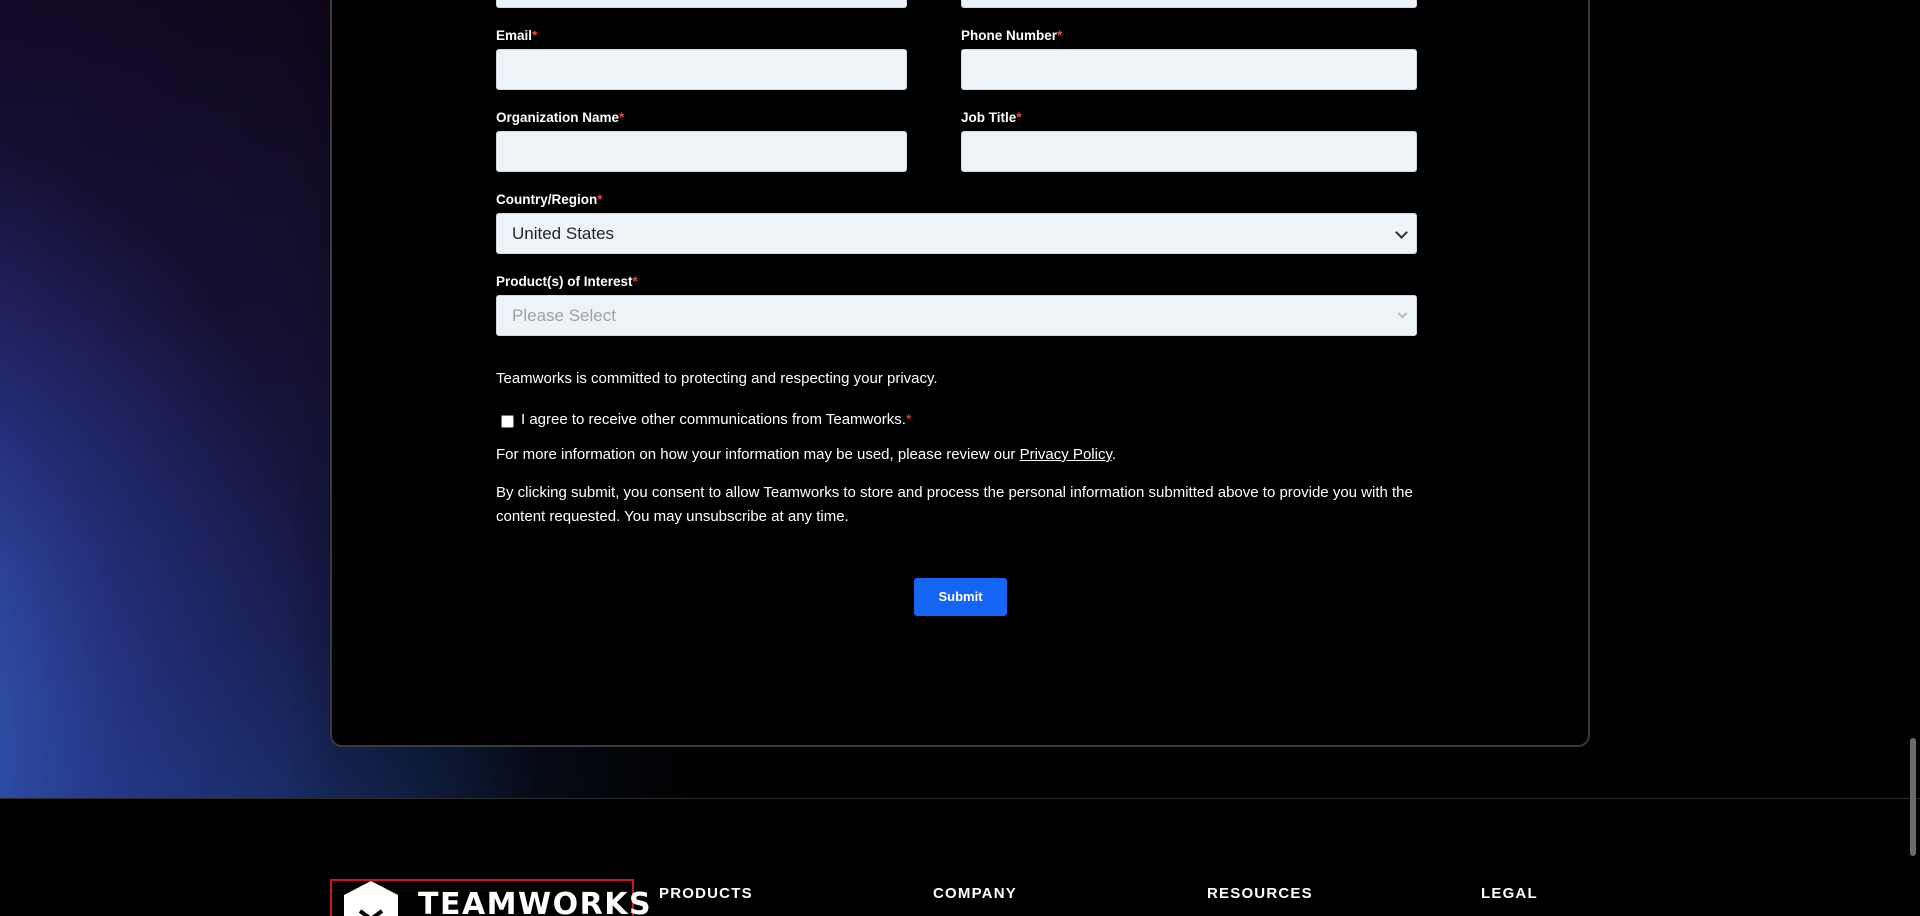 The image size is (1920, 916). I want to click on organization-input, so click(701, 151).